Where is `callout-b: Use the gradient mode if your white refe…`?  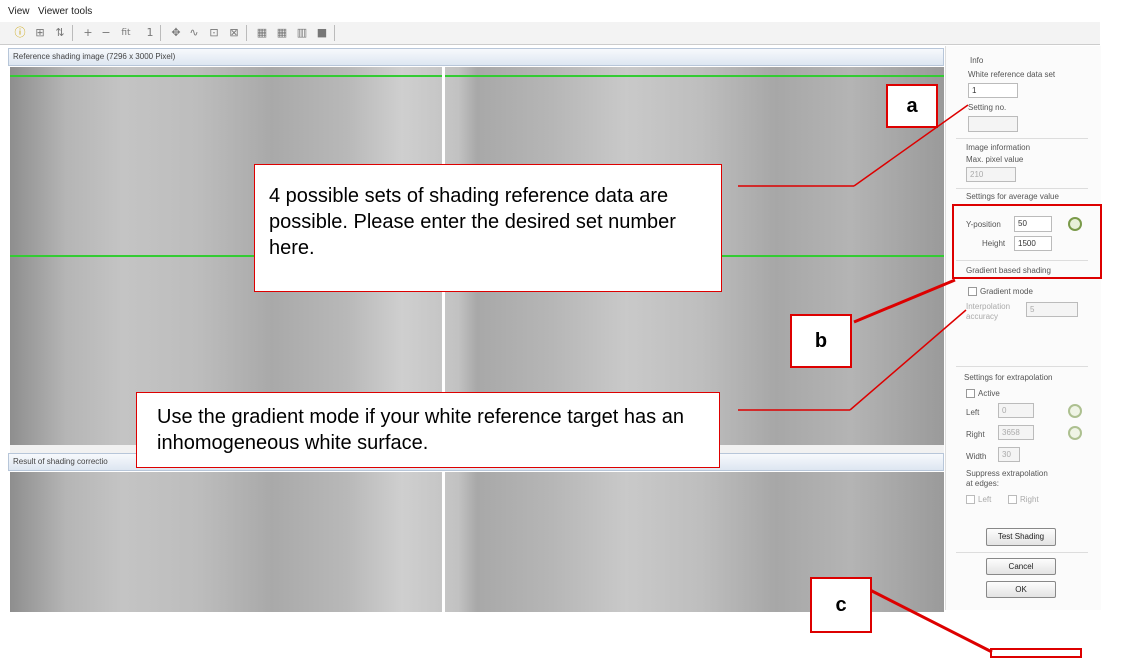
callout-b: Use the gradient mode if your white refe… is located at coordinates (428, 430).